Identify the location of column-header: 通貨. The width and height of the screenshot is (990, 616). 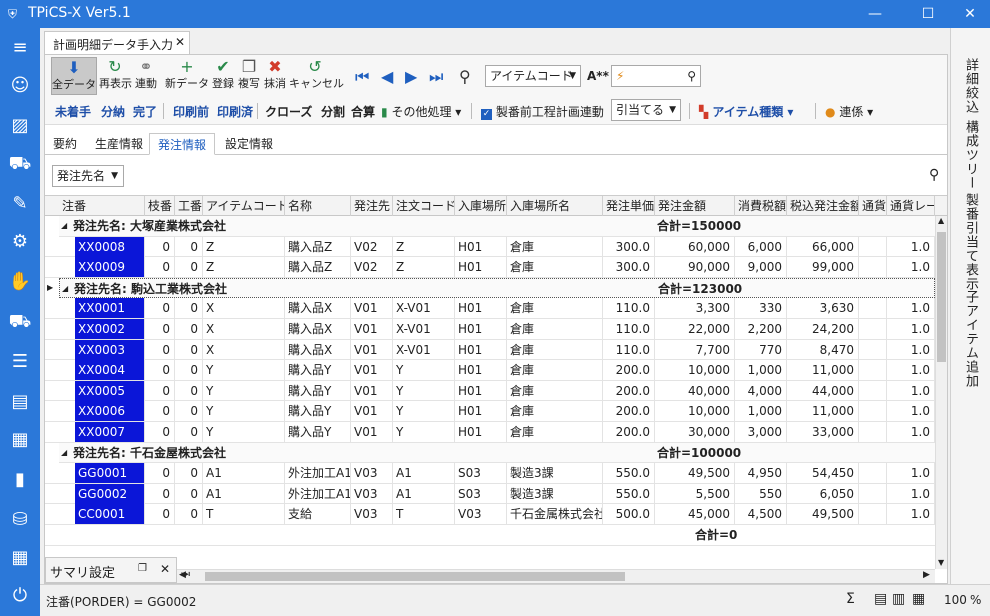
(873, 206).